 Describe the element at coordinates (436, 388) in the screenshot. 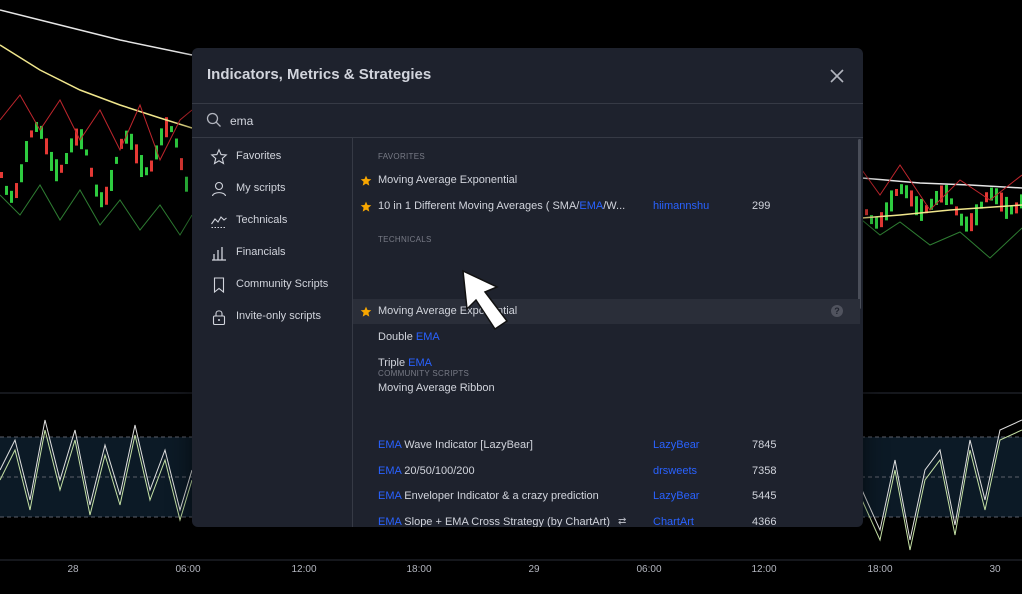

I see `script-name-text: Moving Average Ribbon` at that location.